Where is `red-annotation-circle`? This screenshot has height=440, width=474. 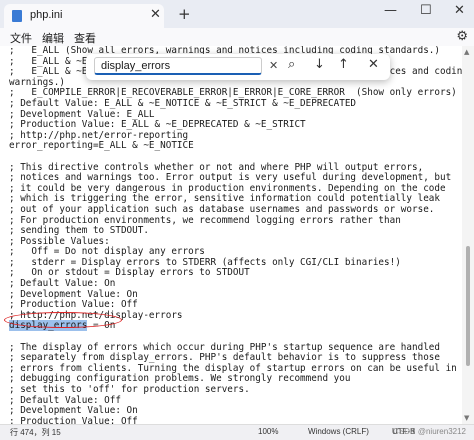 red-annotation-circle is located at coordinates (63, 320).